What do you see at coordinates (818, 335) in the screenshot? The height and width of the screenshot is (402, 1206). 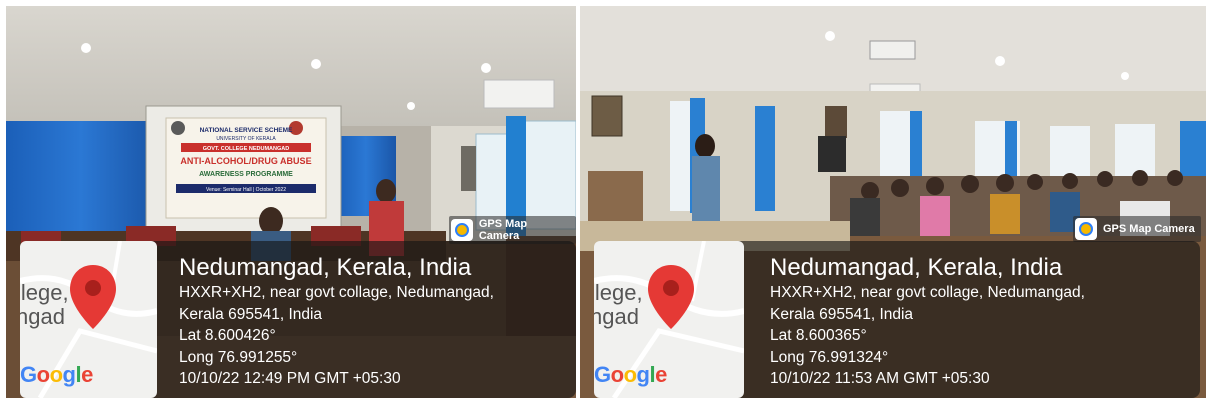 I see `latitude: Lat 8.600365°` at bounding box center [818, 335].